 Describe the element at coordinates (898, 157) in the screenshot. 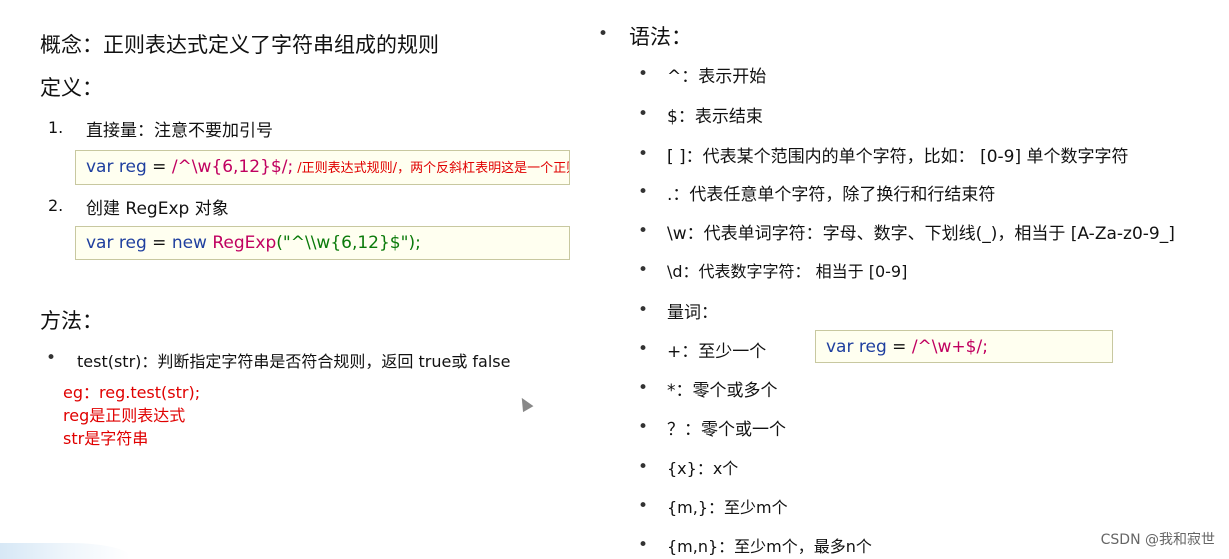

I see `syntax-brackets: [ ]：代表某个范围内的单个字符，比如： [0-9] 单个数字字符` at that location.